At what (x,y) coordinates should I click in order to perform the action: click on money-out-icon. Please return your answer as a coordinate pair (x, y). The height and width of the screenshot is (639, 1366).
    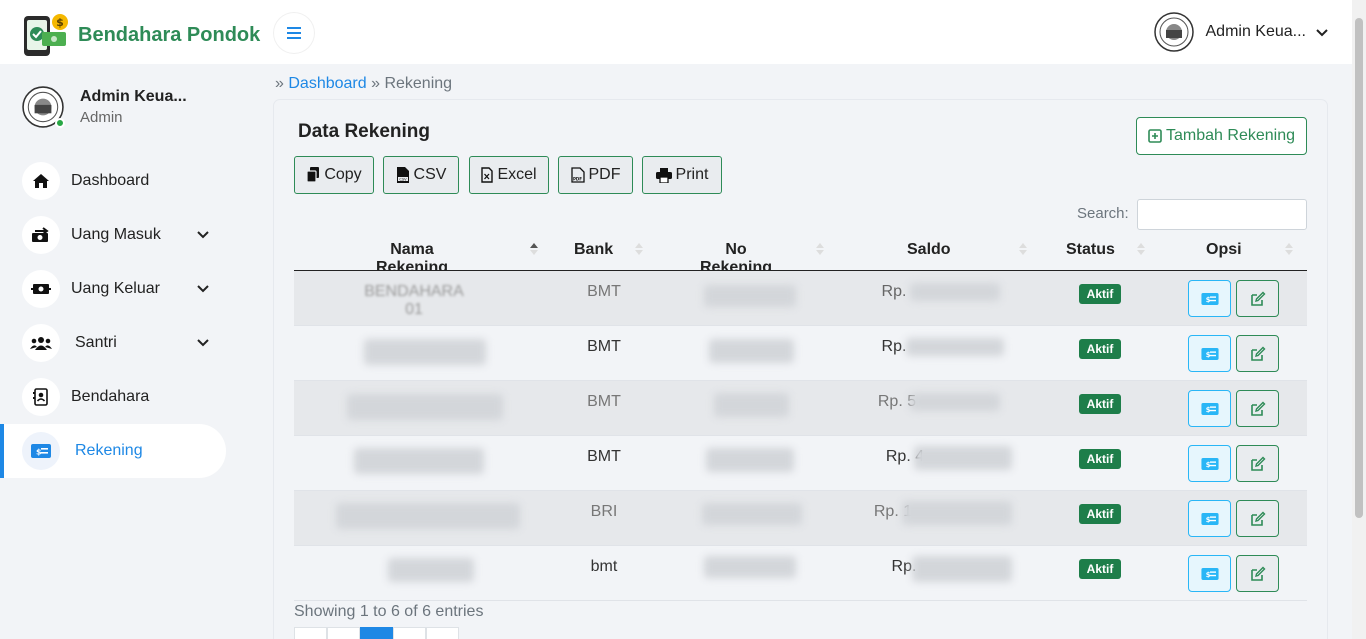
    Looking at the image, I should click on (41, 289).